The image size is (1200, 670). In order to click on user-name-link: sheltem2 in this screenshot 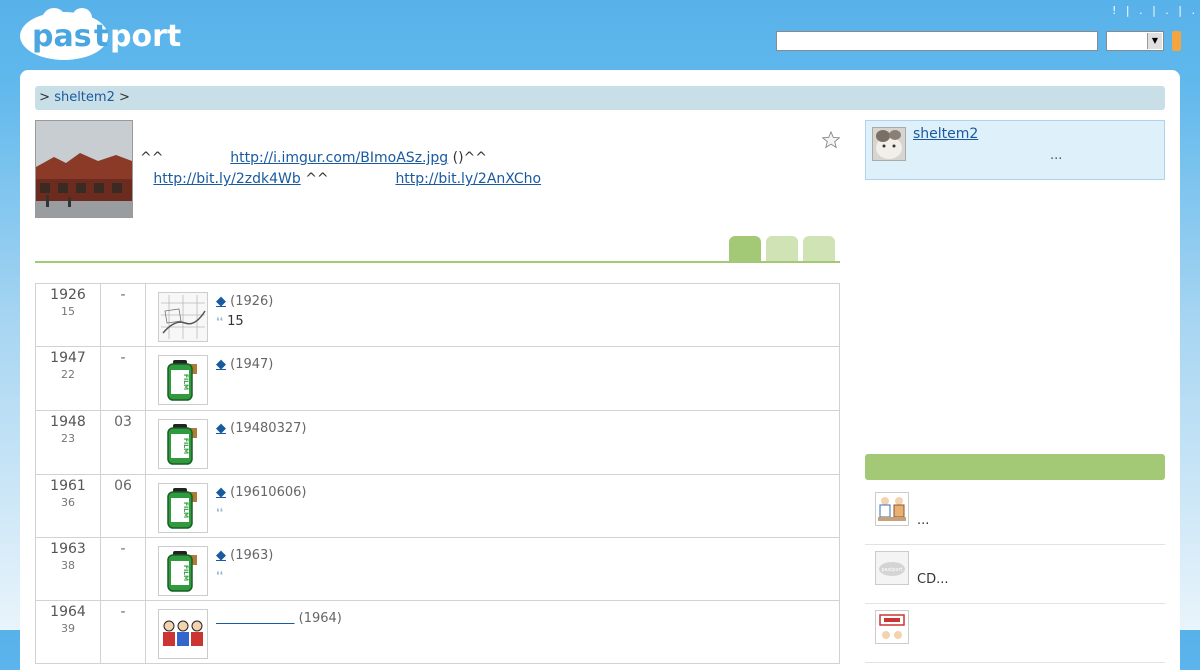, I will do `click(945, 134)`.